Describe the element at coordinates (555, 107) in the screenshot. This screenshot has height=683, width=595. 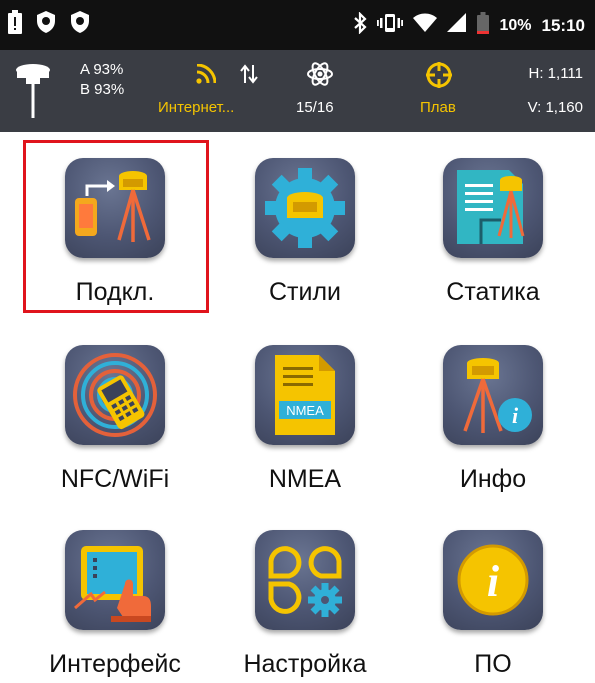
I see `vertical-precision: V: 1,160` at that location.